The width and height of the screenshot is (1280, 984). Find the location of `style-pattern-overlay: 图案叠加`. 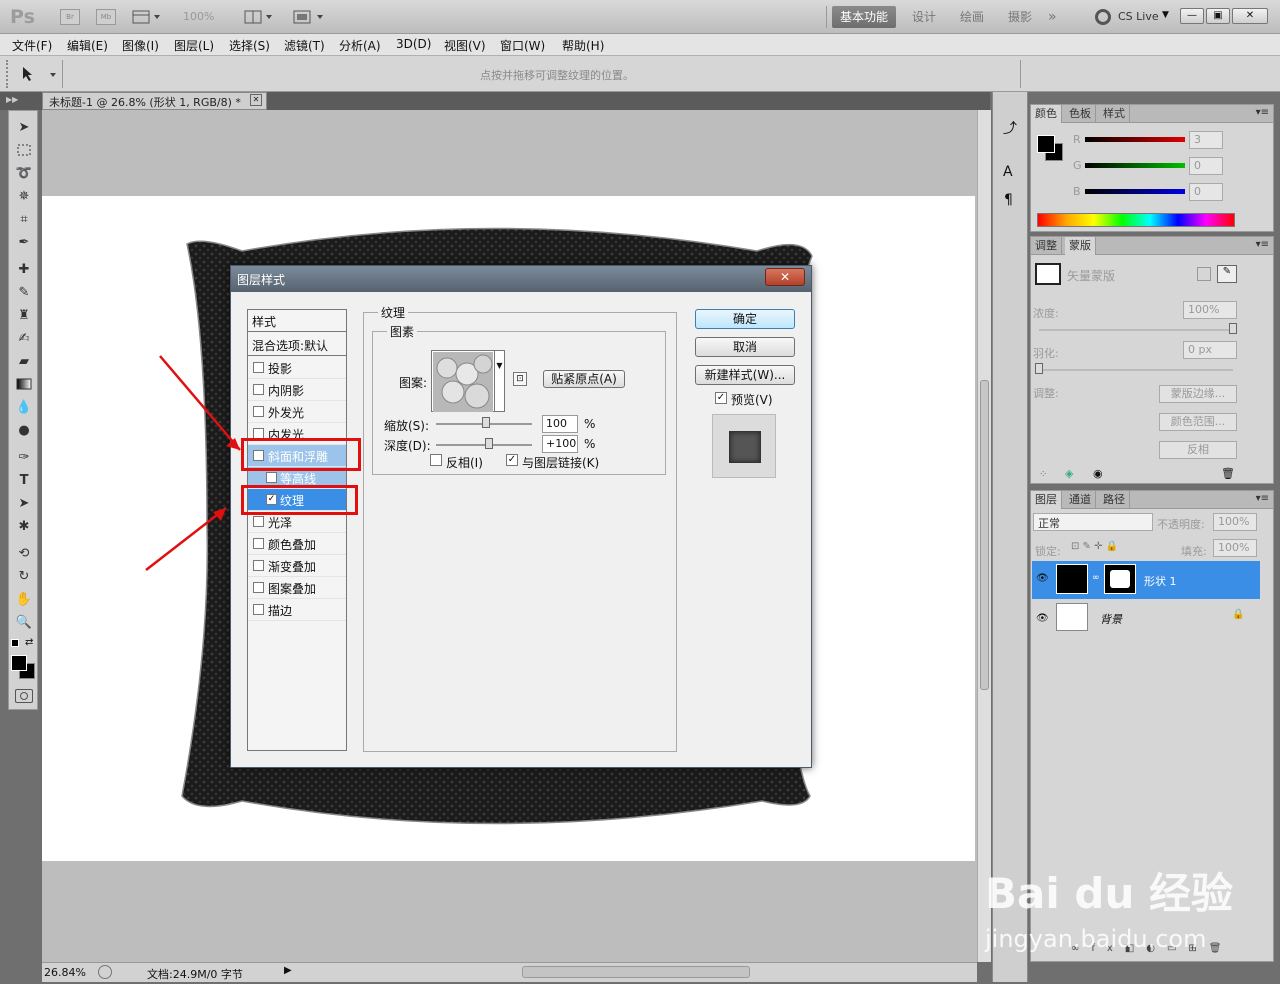

style-pattern-overlay: 图案叠加 is located at coordinates (297, 588).